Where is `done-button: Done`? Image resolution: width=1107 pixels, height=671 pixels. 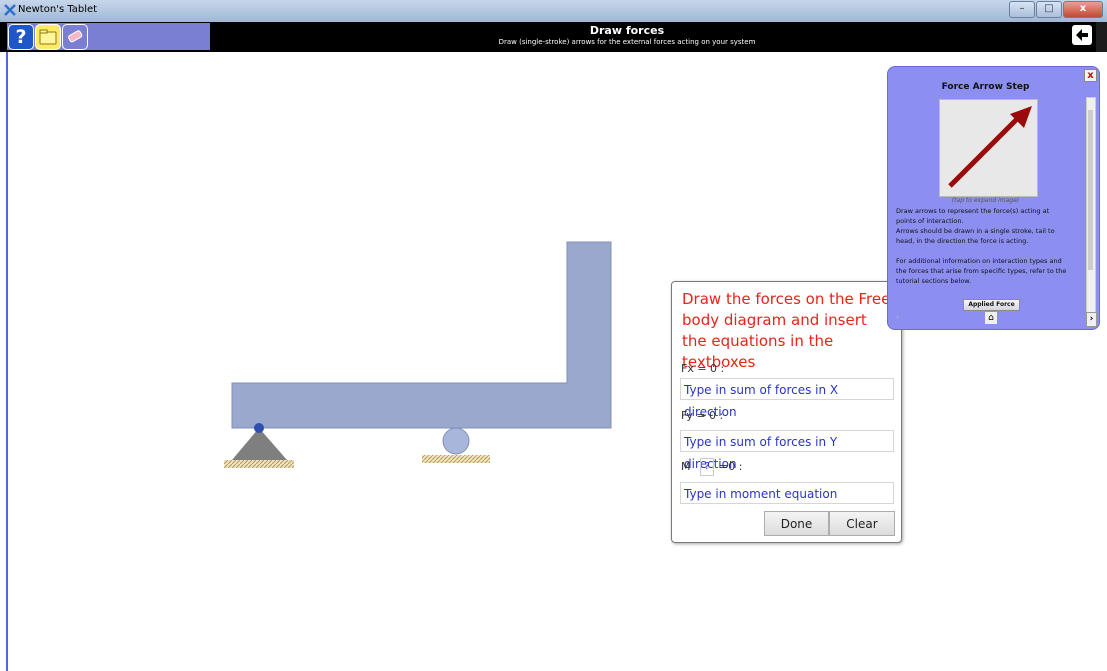 done-button: Done is located at coordinates (796, 523).